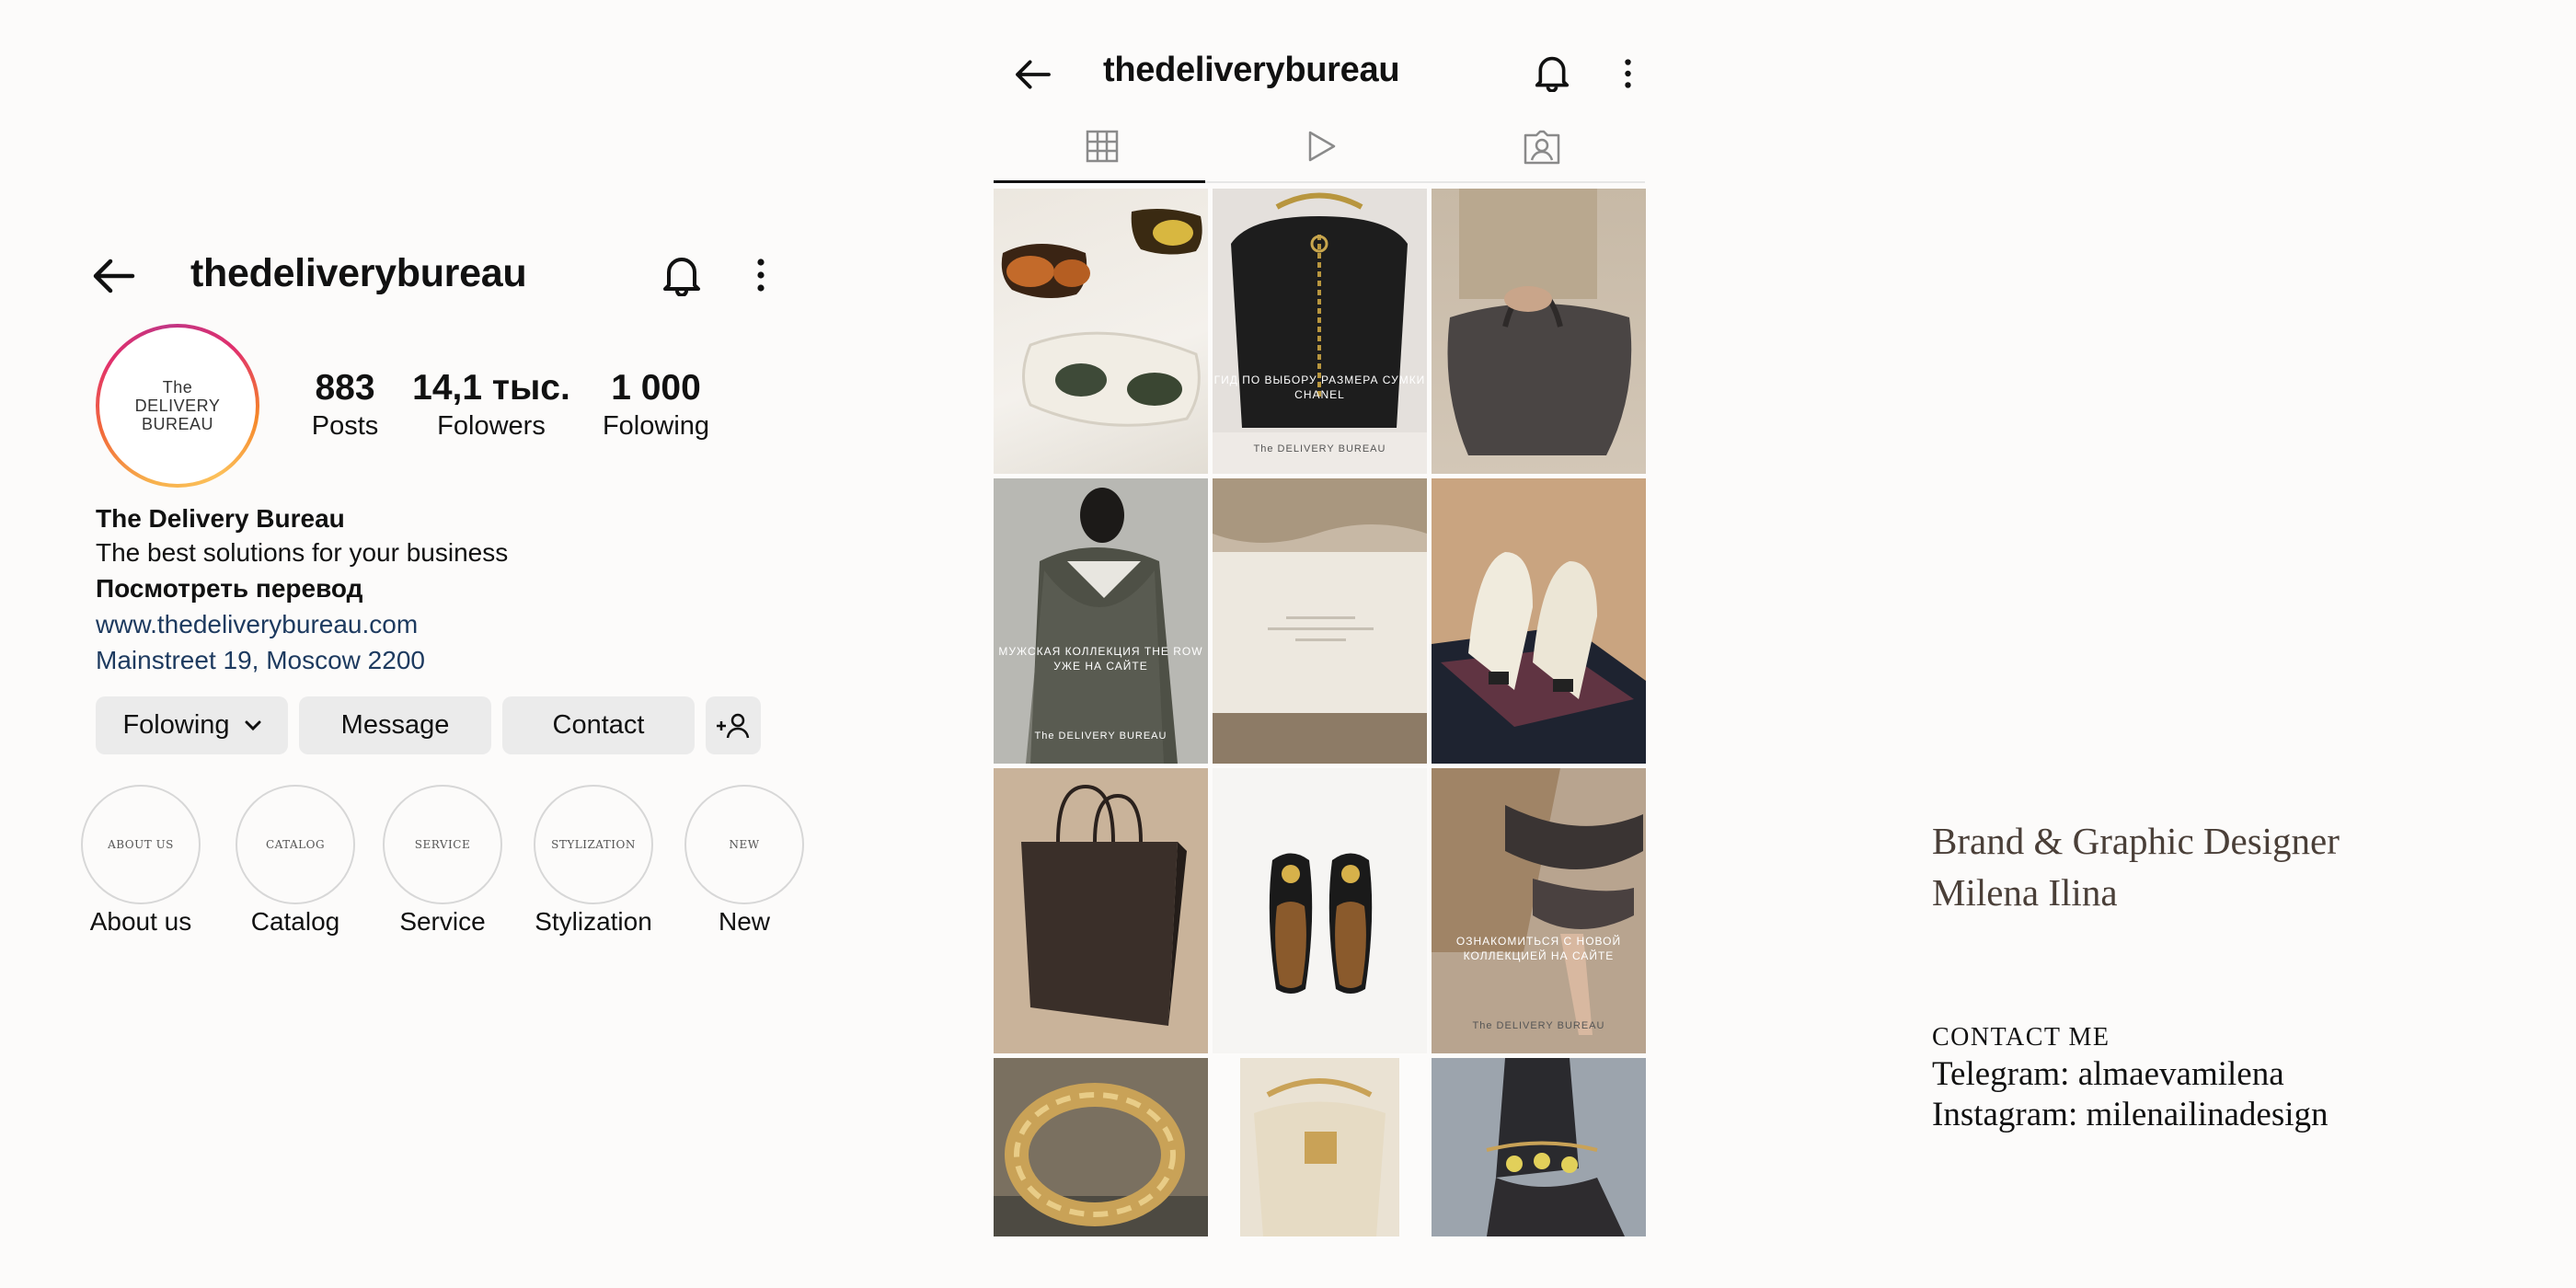  I want to click on designer-role: Brand & Graphic Designer, so click(2136, 841).